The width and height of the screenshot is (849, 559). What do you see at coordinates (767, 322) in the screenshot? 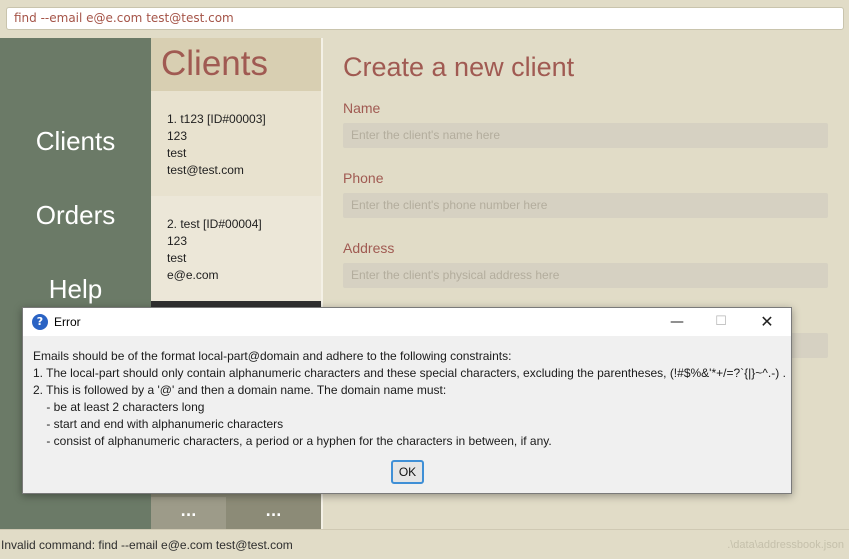
I see `close-button: ✕` at bounding box center [767, 322].